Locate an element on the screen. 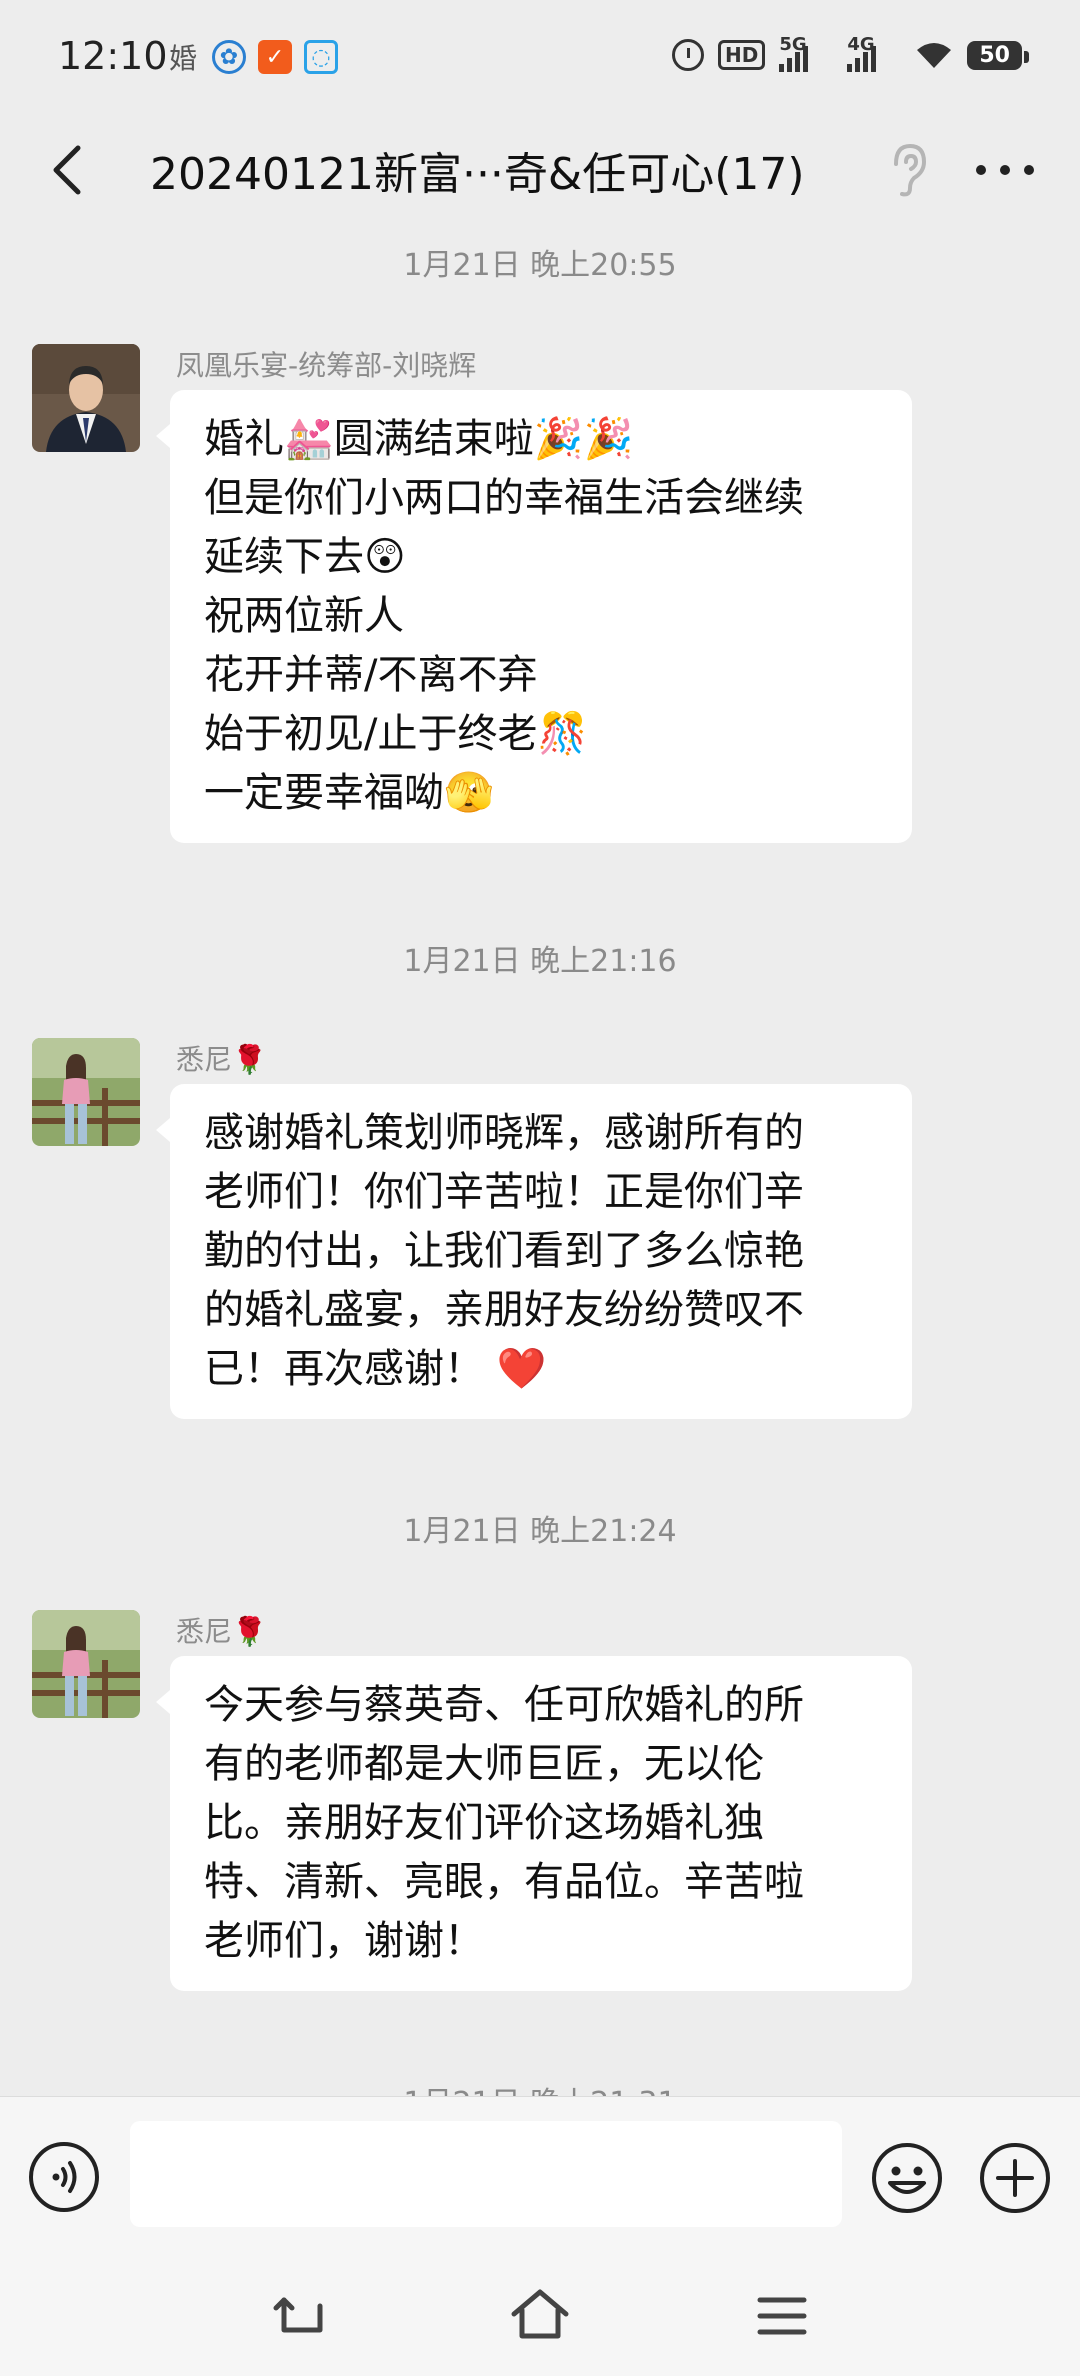  status-bar: 12:10 婚 ✿ ✓ ◌ HD 5G 4G 50 is located at coordinates (540, 56).